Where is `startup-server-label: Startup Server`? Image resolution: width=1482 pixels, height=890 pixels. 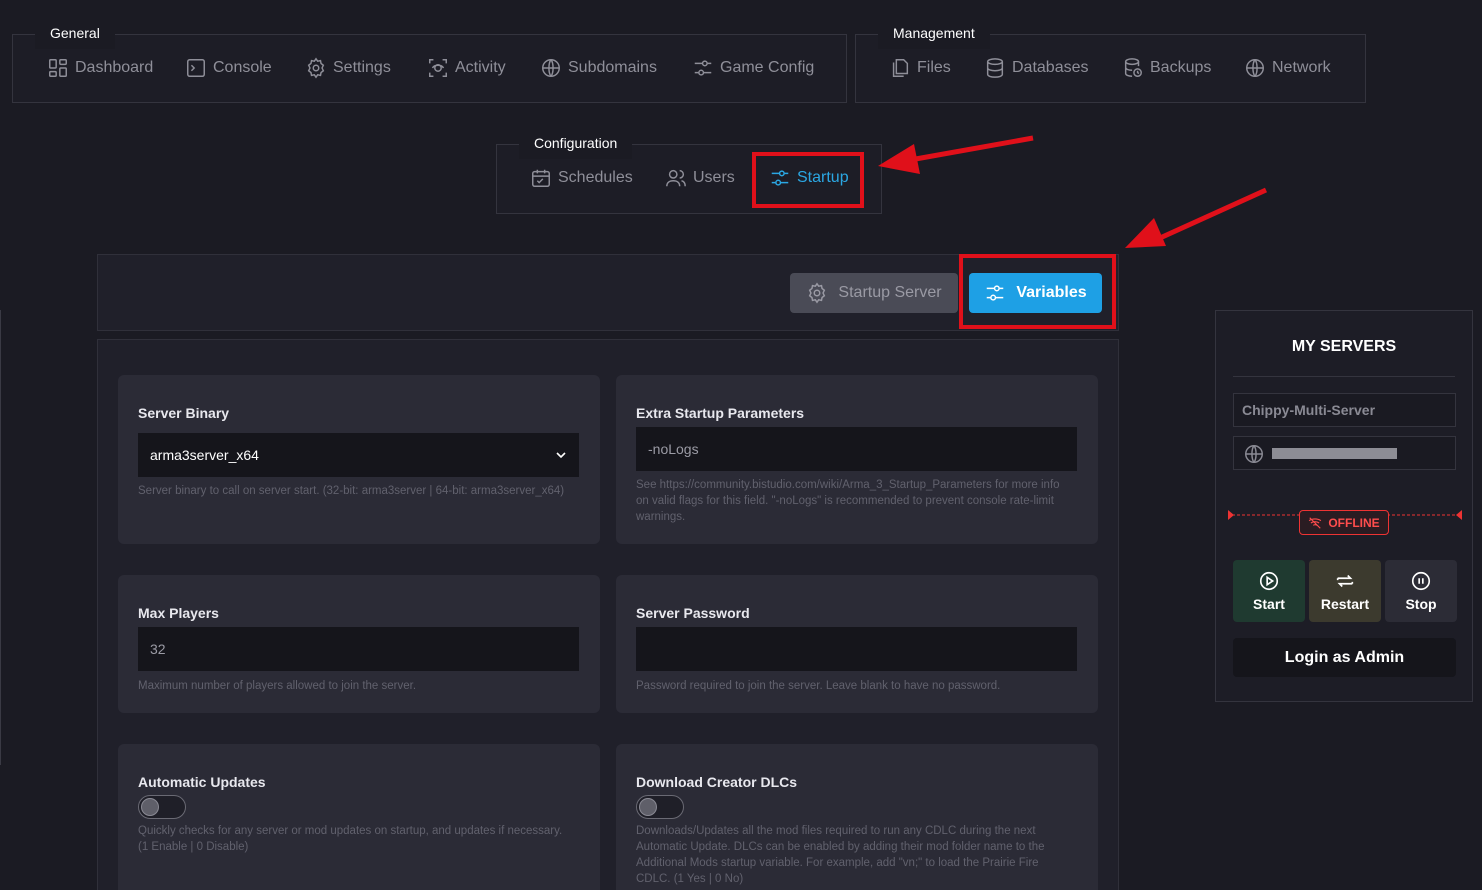
startup-server-label: Startup Server is located at coordinates (890, 292).